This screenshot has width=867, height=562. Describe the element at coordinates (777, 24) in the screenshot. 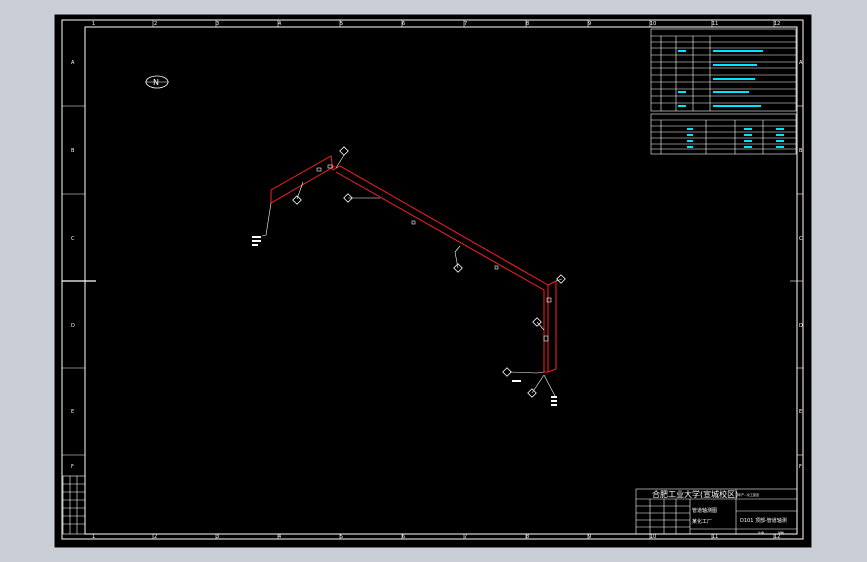

I see `zone-number: 12` at that location.